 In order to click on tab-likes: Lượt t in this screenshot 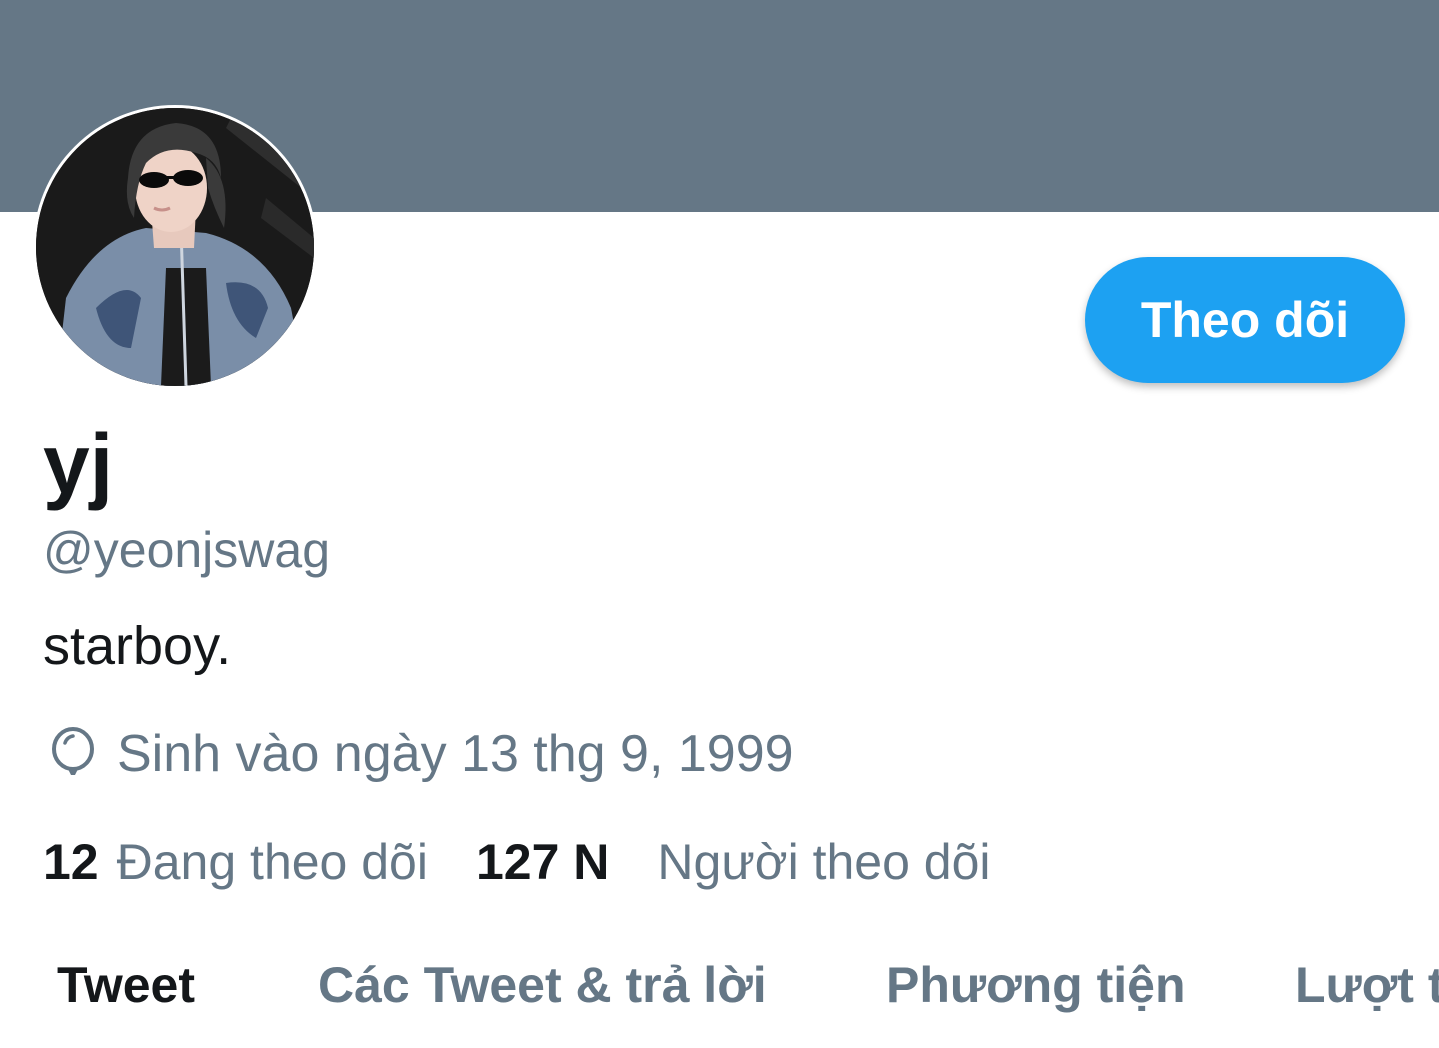, I will do `click(1367, 985)`.